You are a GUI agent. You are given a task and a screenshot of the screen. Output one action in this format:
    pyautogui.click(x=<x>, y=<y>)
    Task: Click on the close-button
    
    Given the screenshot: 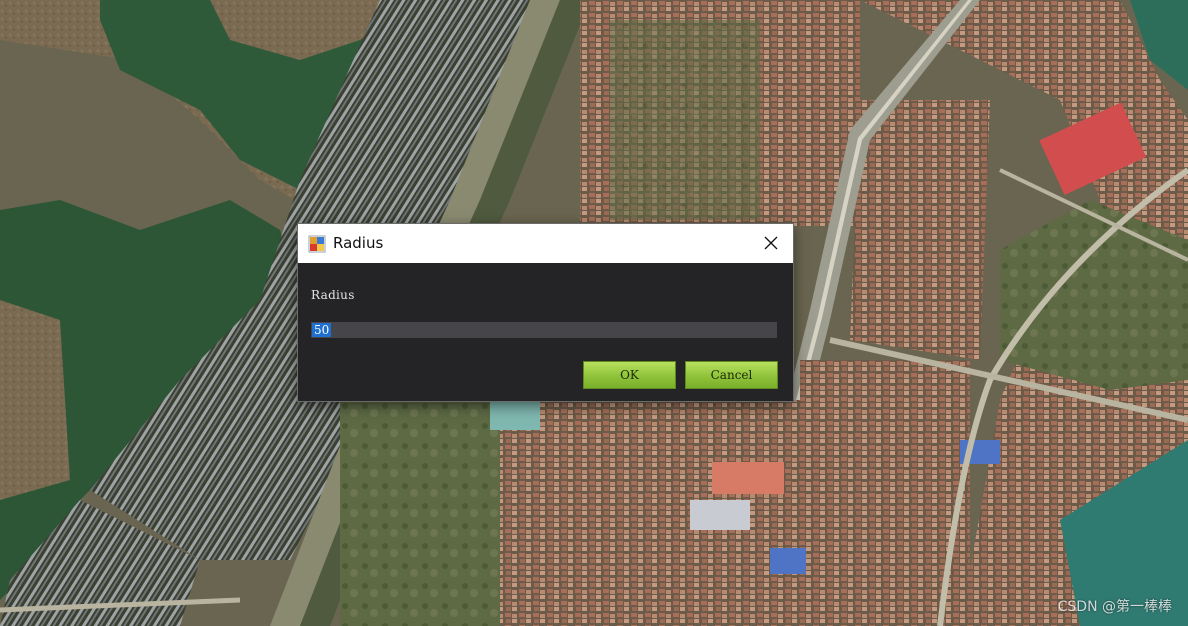 What is the action you would take?
    pyautogui.click(x=771, y=243)
    